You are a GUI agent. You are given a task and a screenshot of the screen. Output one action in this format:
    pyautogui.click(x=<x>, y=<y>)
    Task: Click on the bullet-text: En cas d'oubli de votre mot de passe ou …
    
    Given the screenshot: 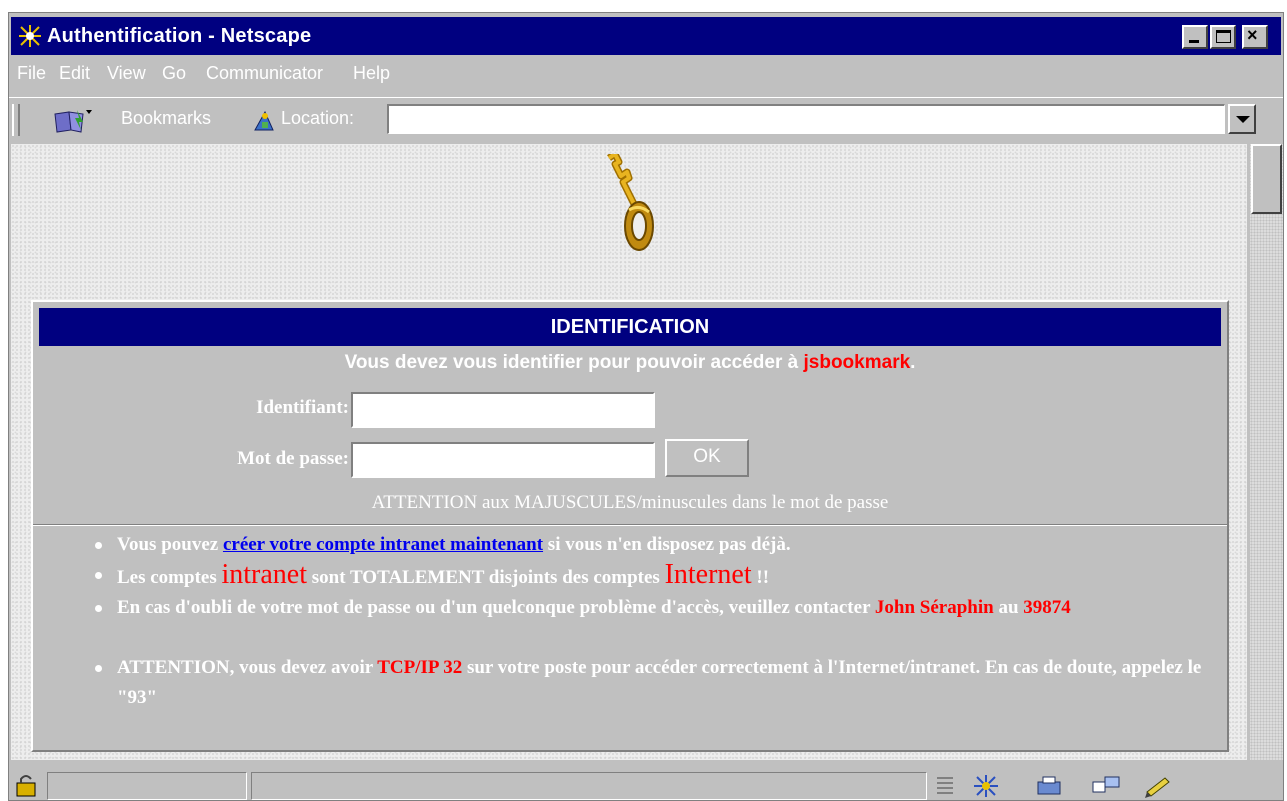 What is the action you would take?
    pyautogui.click(x=496, y=607)
    